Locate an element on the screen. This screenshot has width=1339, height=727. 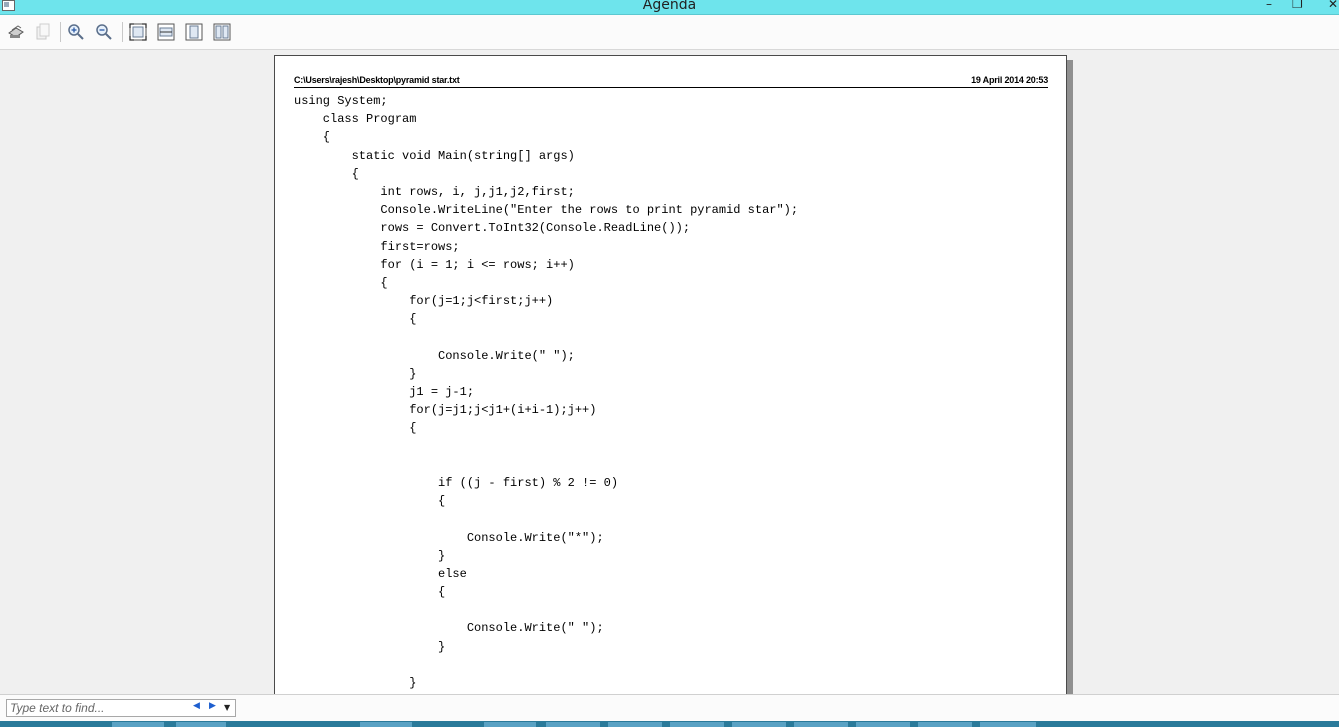
single-page-button is located at coordinates (194, 32).